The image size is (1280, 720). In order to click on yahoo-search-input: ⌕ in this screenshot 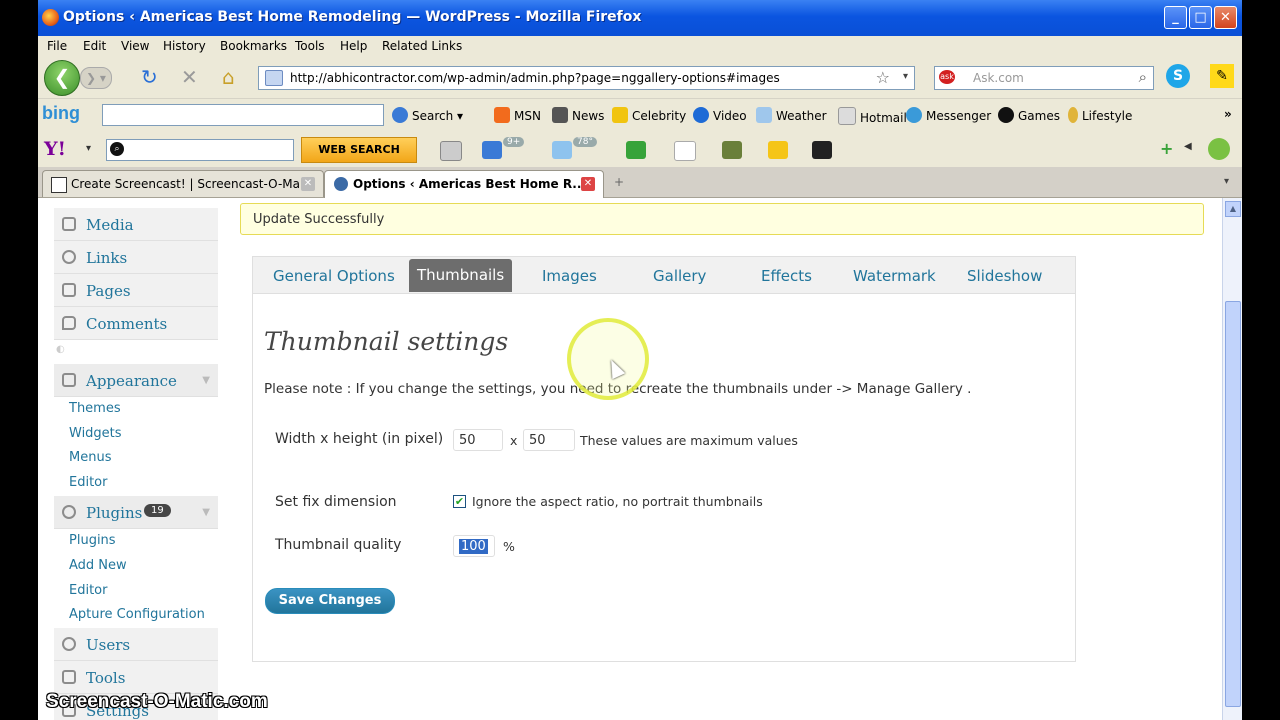, I will do `click(200, 150)`.